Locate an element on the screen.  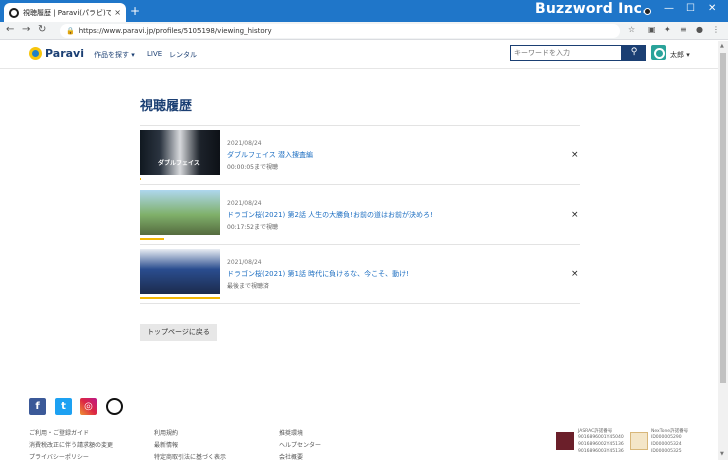
lock-icon: 🔒 is located at coordinates (70, 31).